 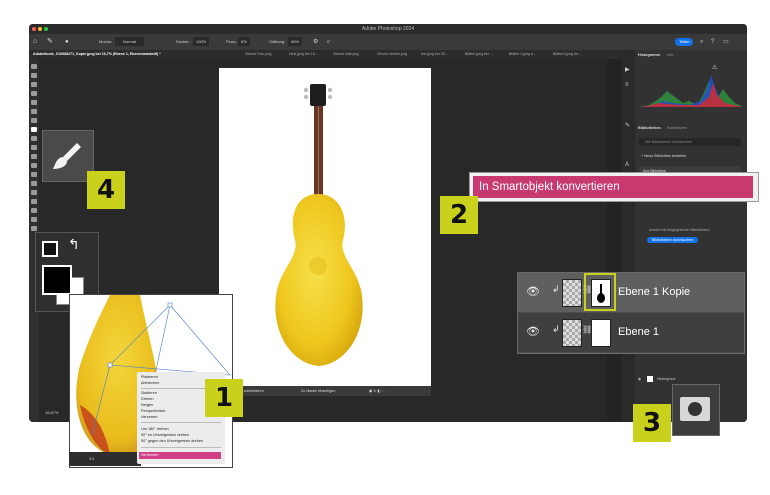 I want to click on menu-item-rotate-180: Um 180° drehen, so click(x=155, y=429).